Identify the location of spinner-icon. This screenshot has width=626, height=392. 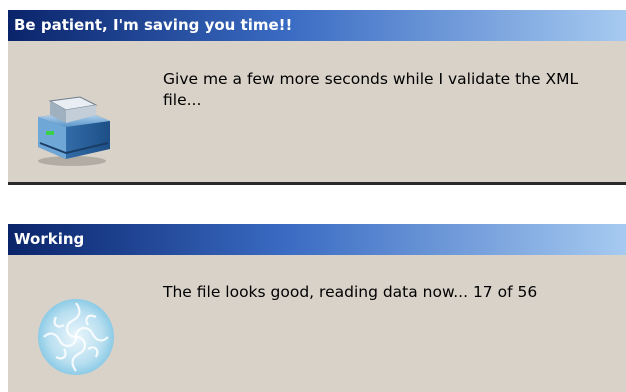
(76, 337).